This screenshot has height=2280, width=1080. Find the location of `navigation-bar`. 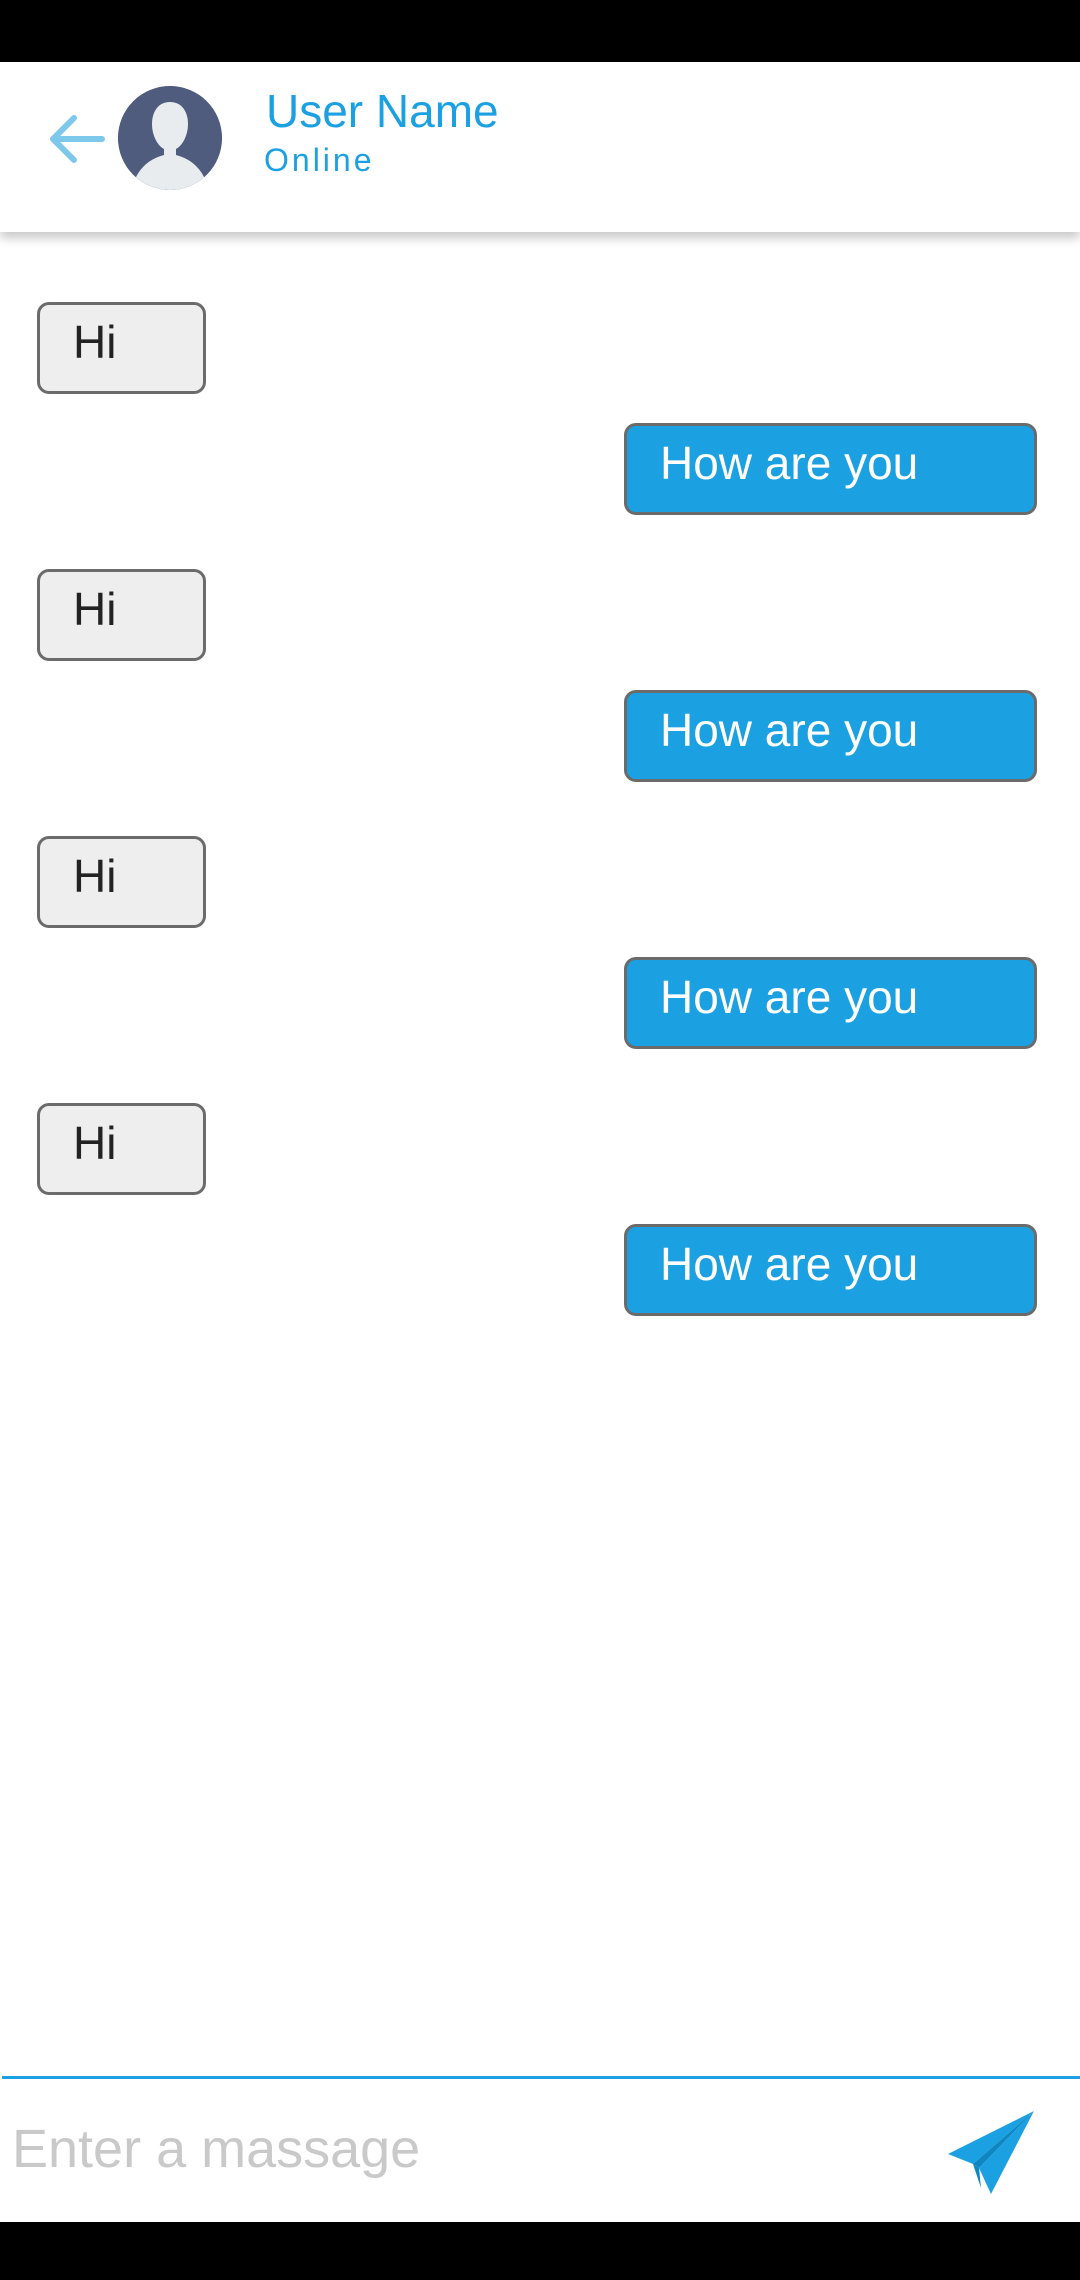

navigation-bar is located at coordinates (540, 2251).